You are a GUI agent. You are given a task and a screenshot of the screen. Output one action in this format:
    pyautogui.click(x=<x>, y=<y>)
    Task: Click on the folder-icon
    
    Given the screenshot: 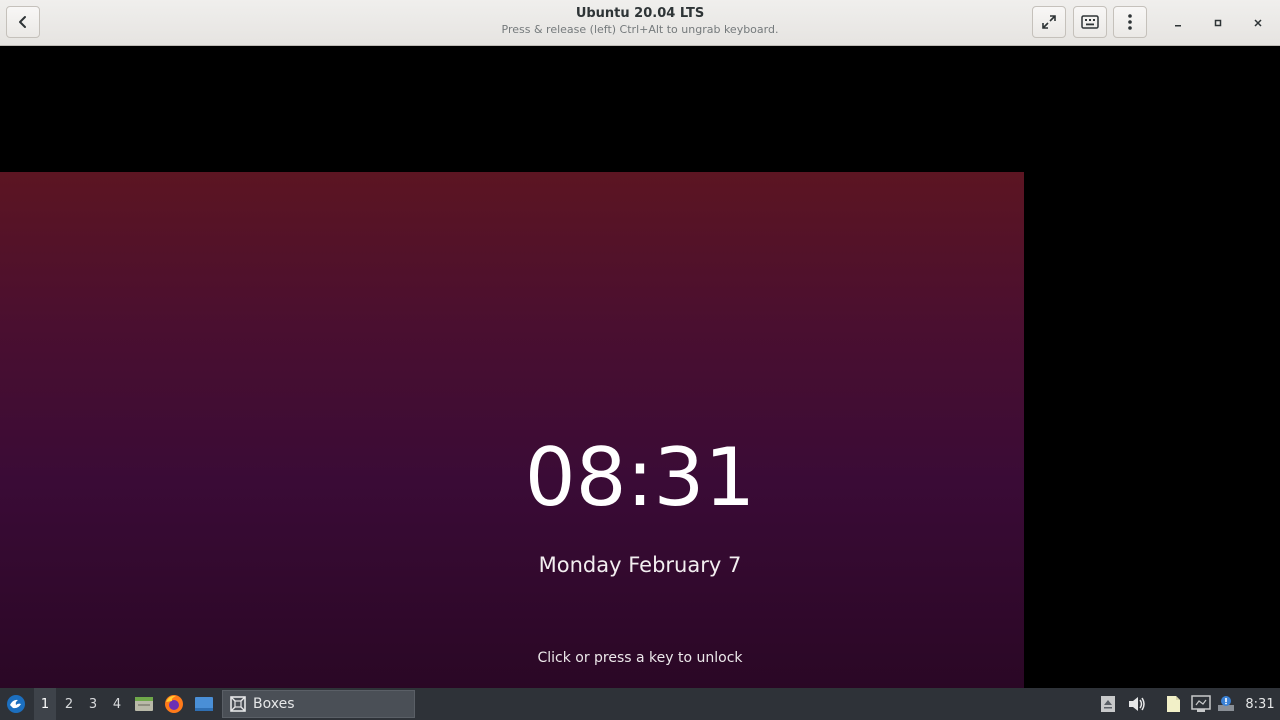 What is the action you would take?
    pyautogui.click(x=144, y=704)
    